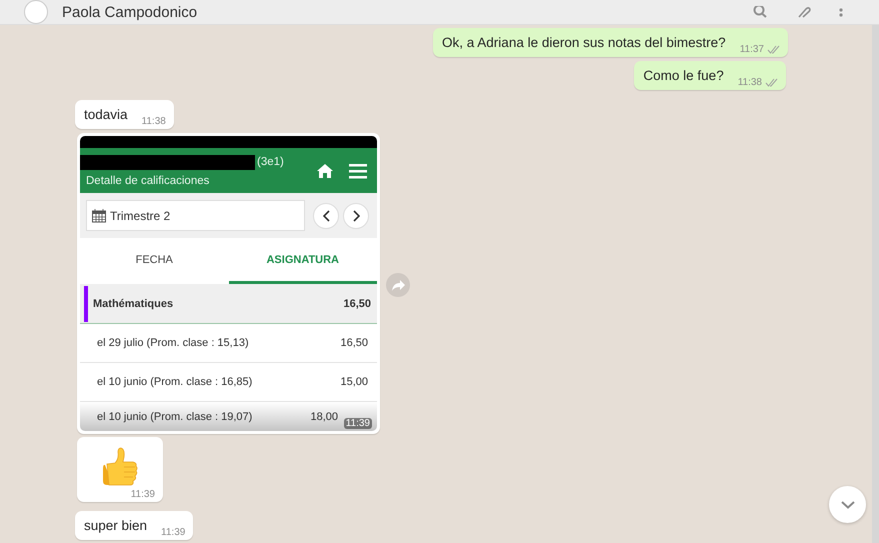  I want to click on contact-avatar, so click(36, 12).